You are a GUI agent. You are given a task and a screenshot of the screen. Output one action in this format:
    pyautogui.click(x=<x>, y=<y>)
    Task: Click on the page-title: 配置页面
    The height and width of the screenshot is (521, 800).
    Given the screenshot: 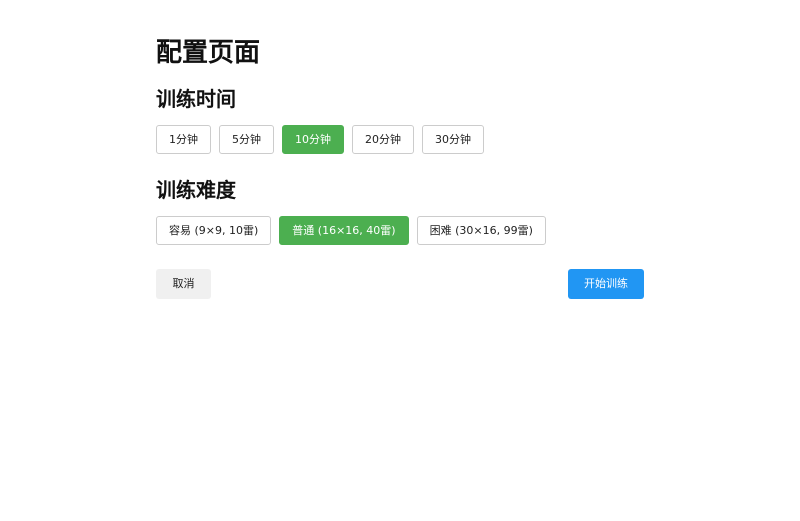 What is the action you would take?
    pyautogui.click(x=208, y=53)
    